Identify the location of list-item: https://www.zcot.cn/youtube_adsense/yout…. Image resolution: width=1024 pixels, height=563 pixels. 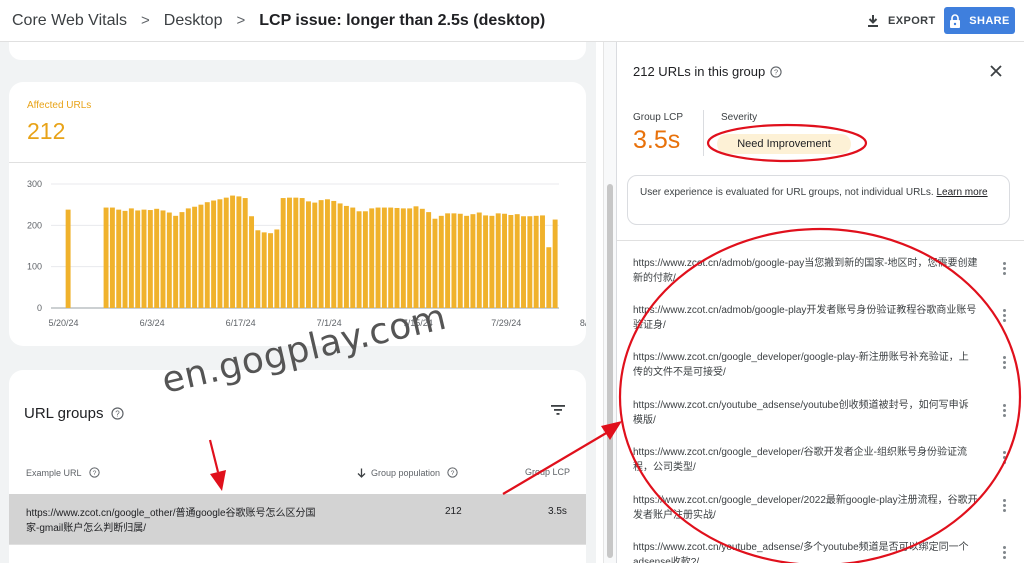
(805, 413).